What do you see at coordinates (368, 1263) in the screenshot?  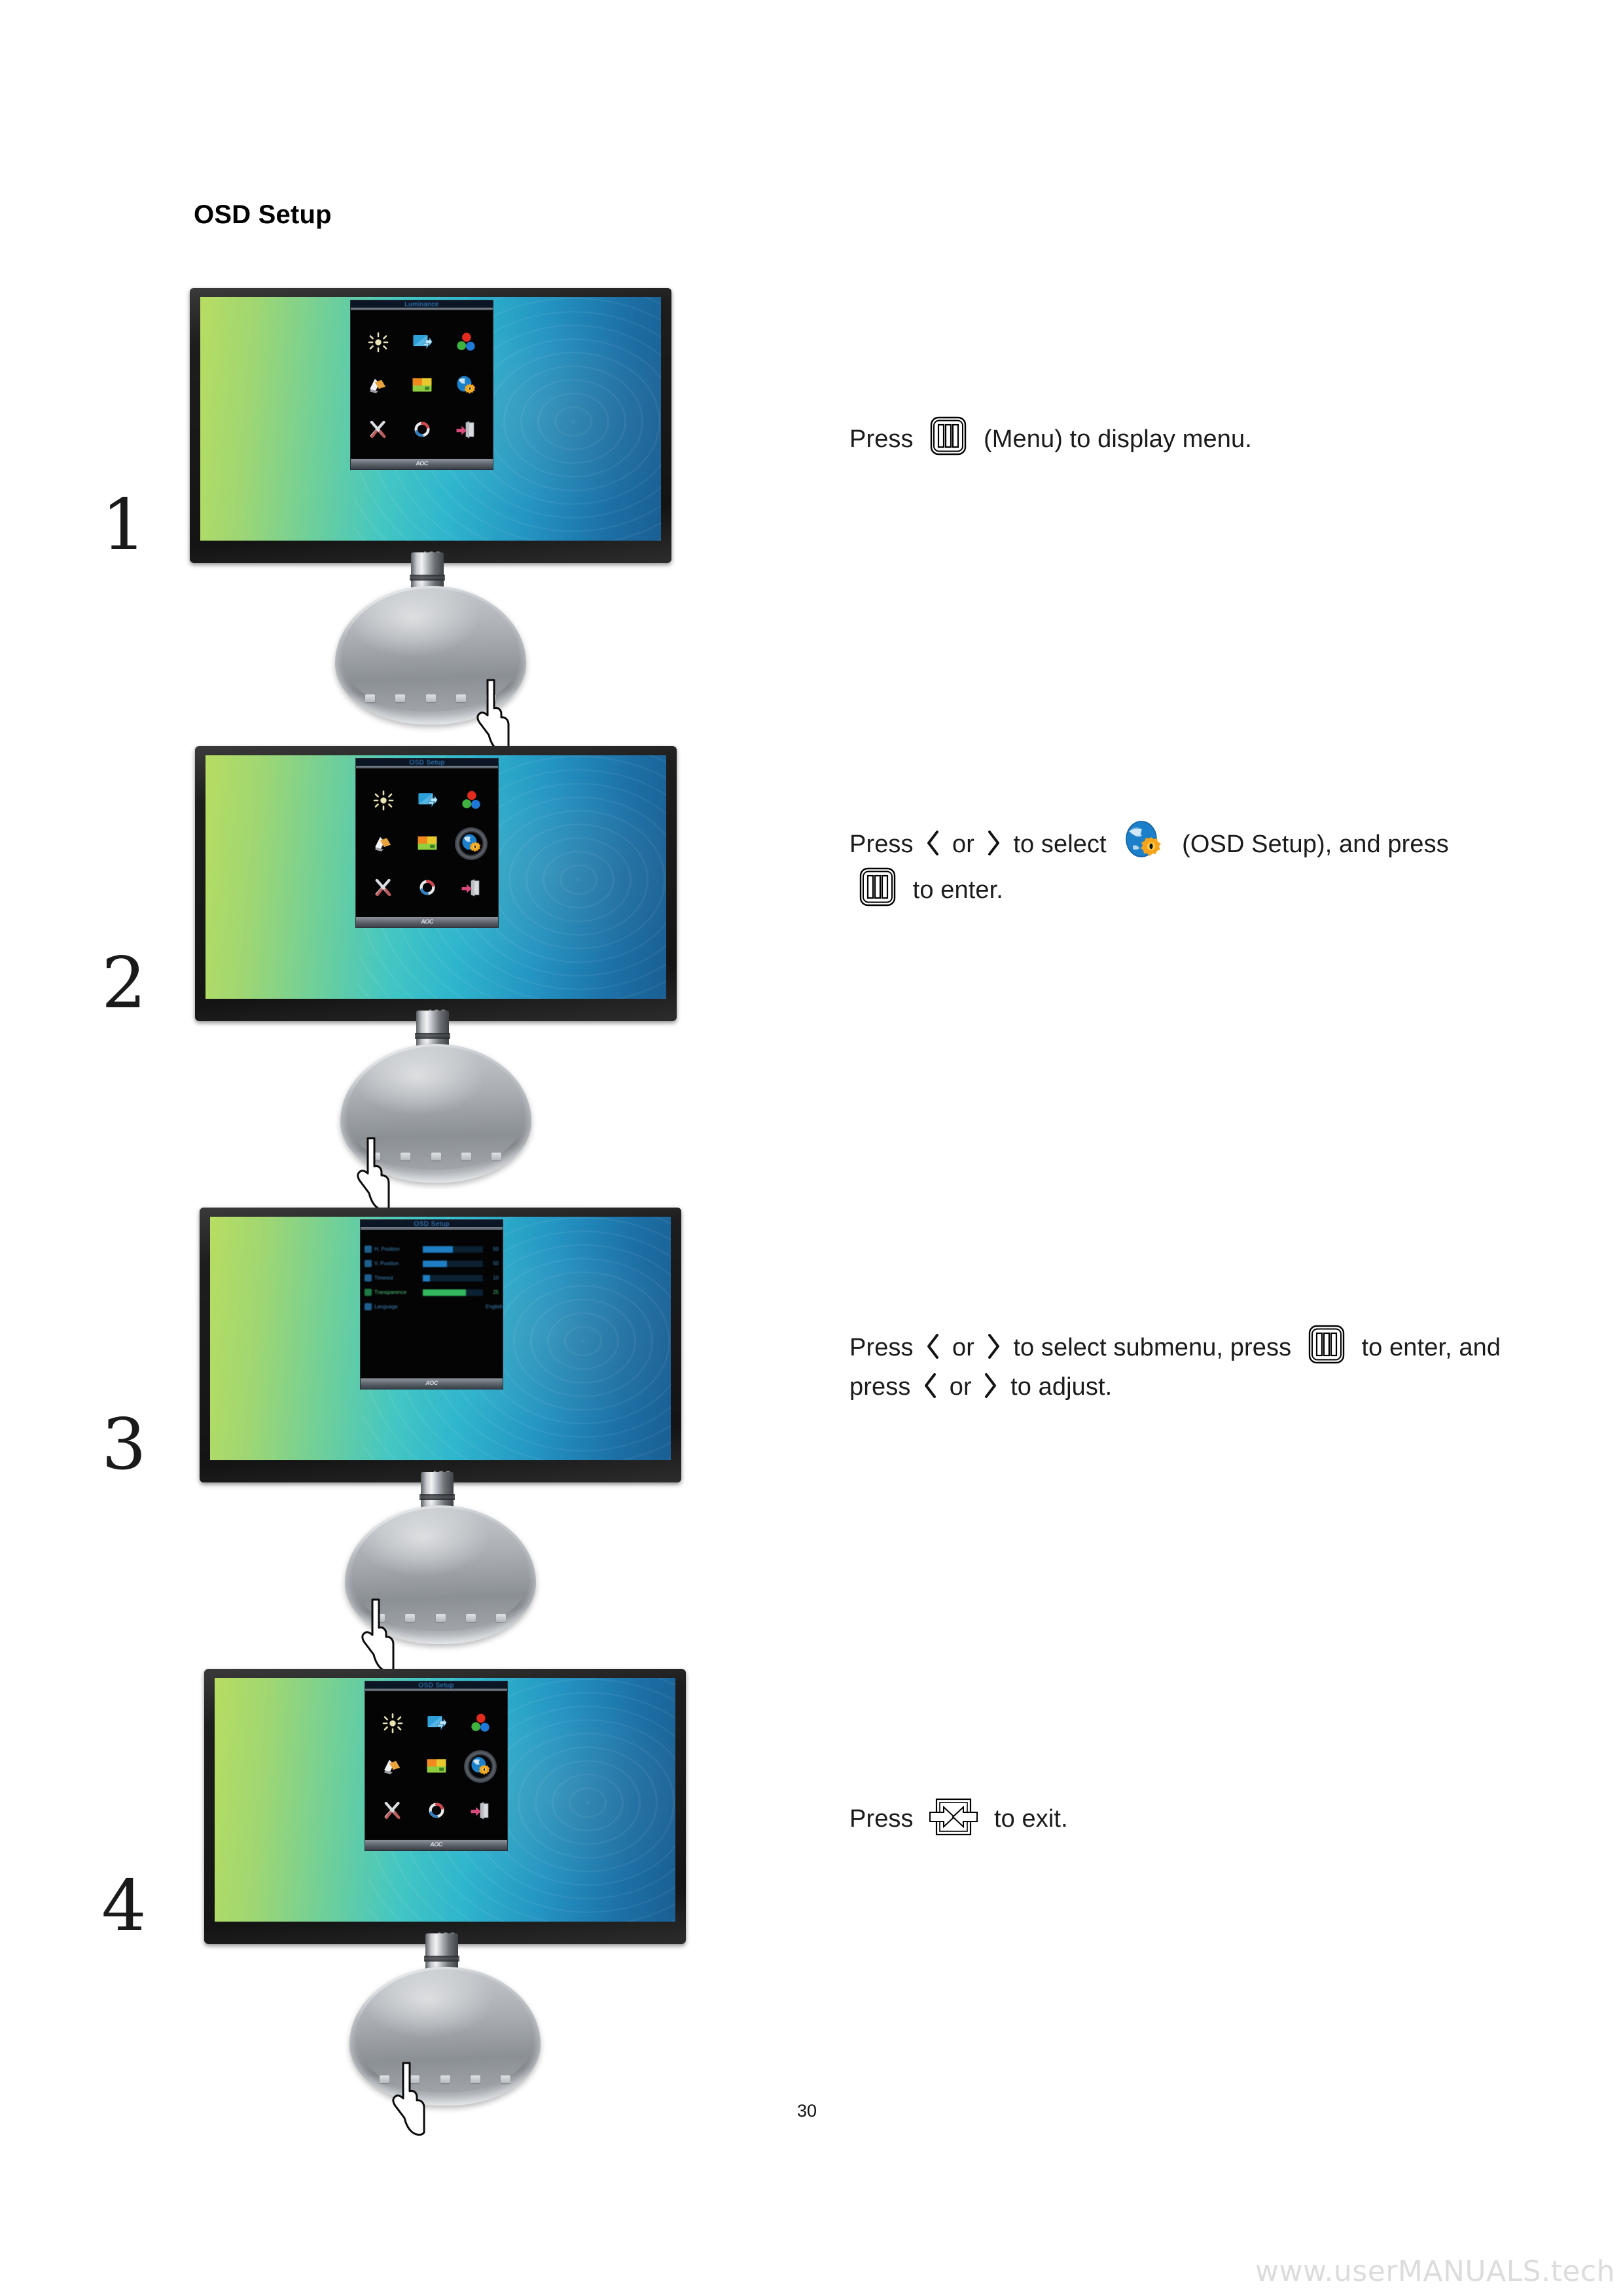 I see `row-icon` at bounding box center [368, 1263].